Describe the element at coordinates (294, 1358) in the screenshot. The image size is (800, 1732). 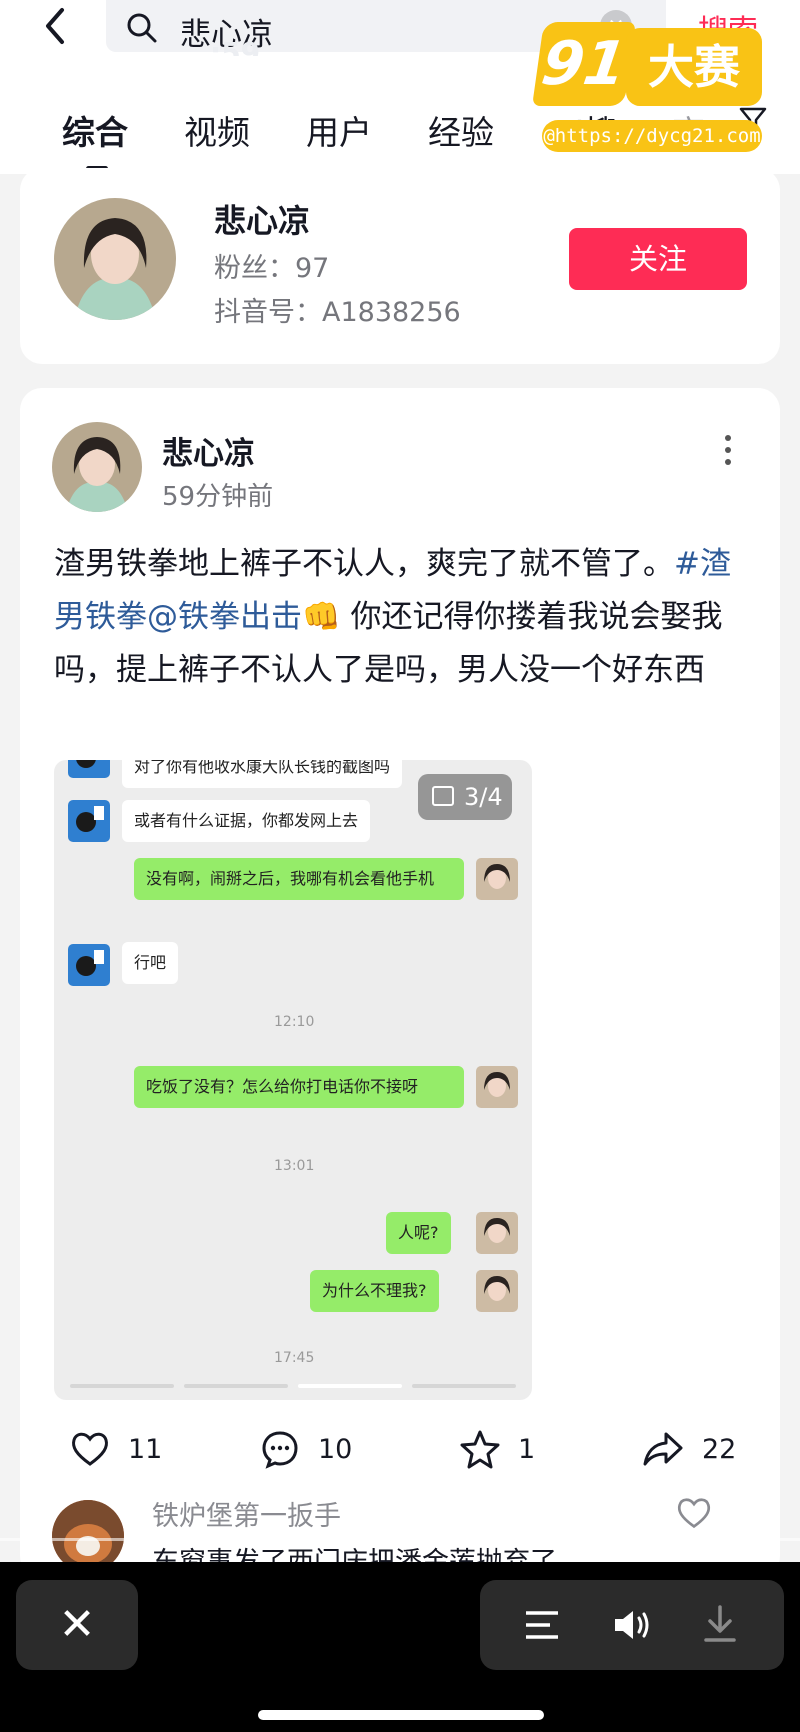
I see `chat-timestamp: 17:45` at that location.